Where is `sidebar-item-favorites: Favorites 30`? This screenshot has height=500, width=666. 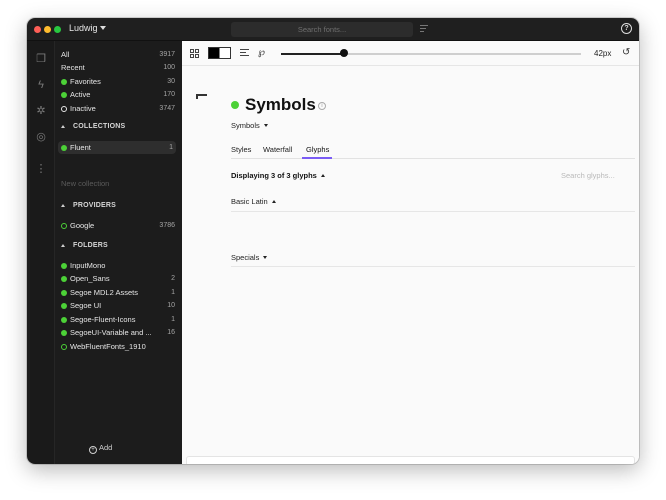
sidebar-item-favorites: Favorites 30 is located at coordinates (118, 81).